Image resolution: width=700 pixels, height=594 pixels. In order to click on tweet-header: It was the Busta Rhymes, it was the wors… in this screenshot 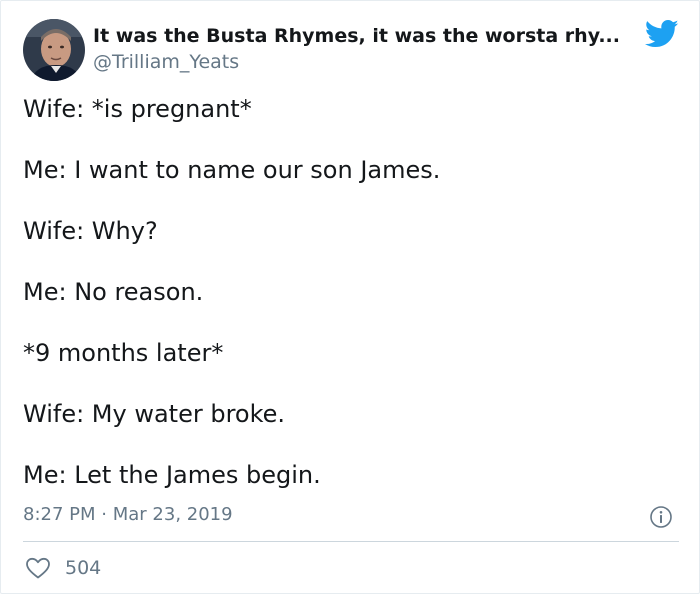, I will do `click(351, 50)`.